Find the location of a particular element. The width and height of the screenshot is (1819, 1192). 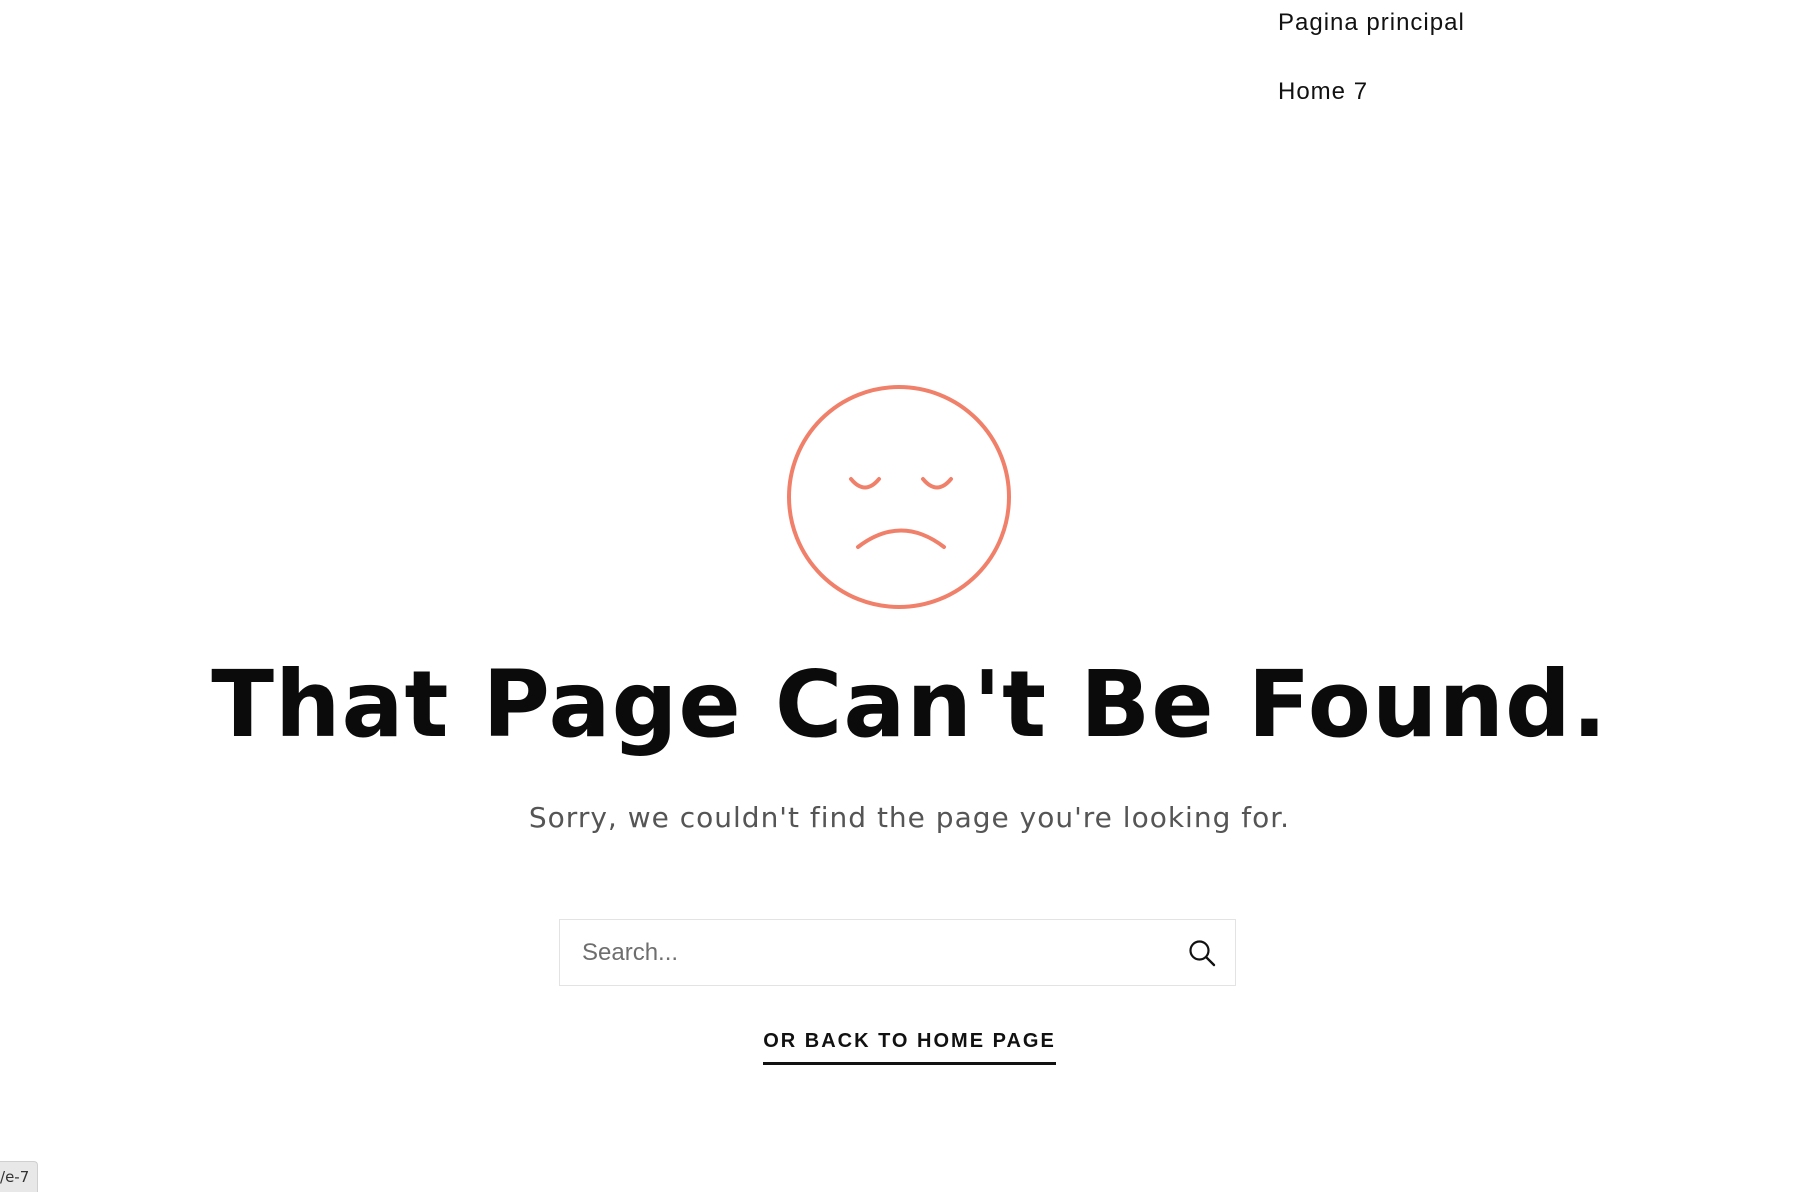

sad-face-icon is located at coordinates (899, 497).